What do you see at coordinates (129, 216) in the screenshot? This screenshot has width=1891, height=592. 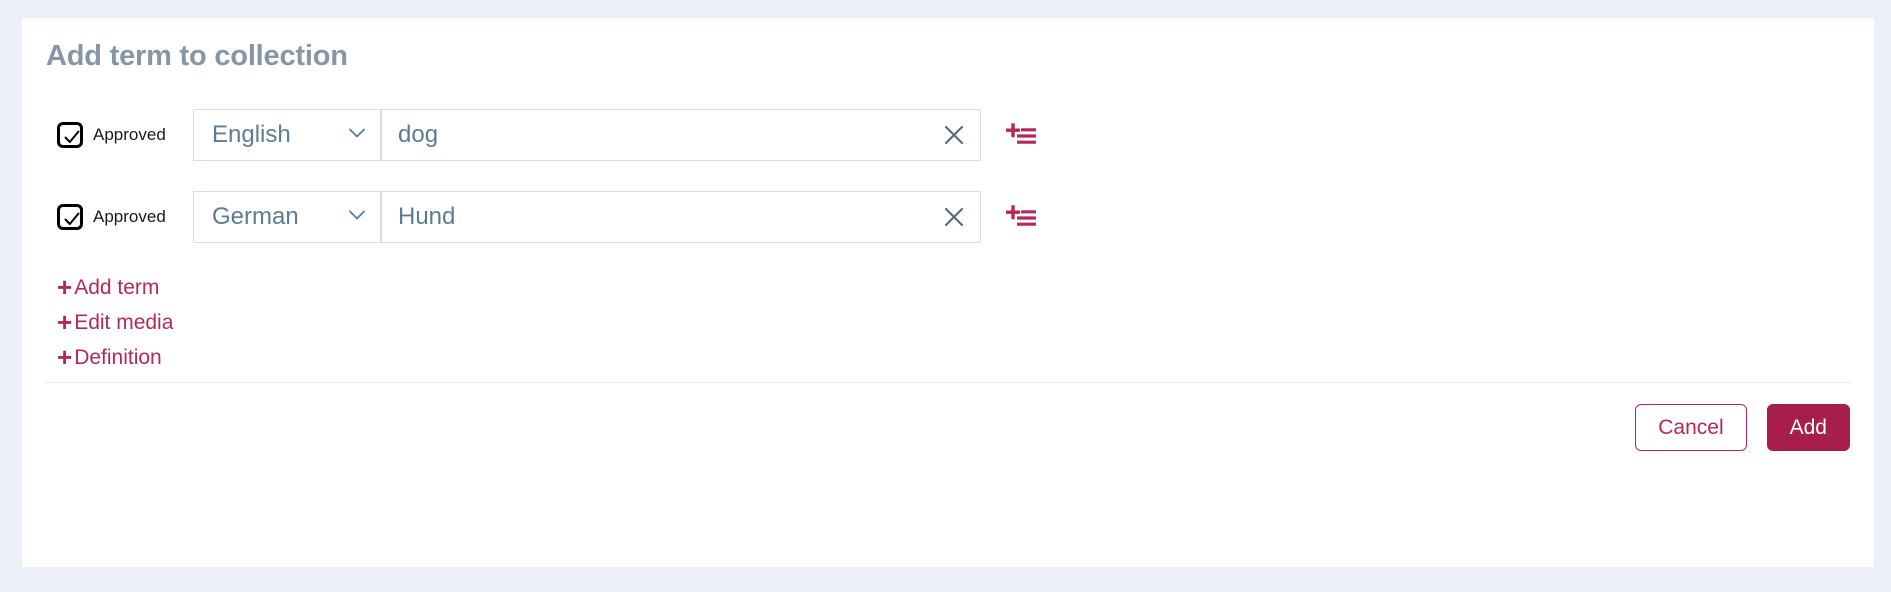 I see `approved-label-1: Approved` at bounding box center [129, 216].